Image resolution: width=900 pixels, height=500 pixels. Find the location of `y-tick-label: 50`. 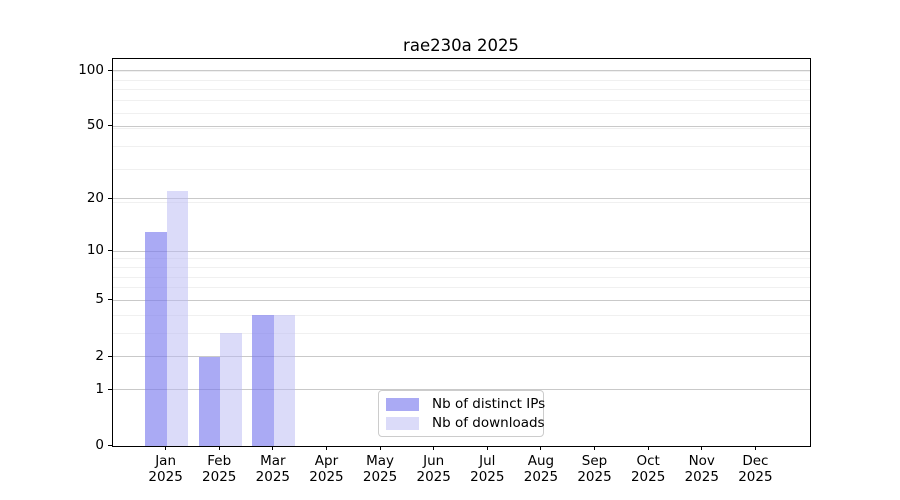

y-tick-label: 50 is located at coordinates (95, 125).